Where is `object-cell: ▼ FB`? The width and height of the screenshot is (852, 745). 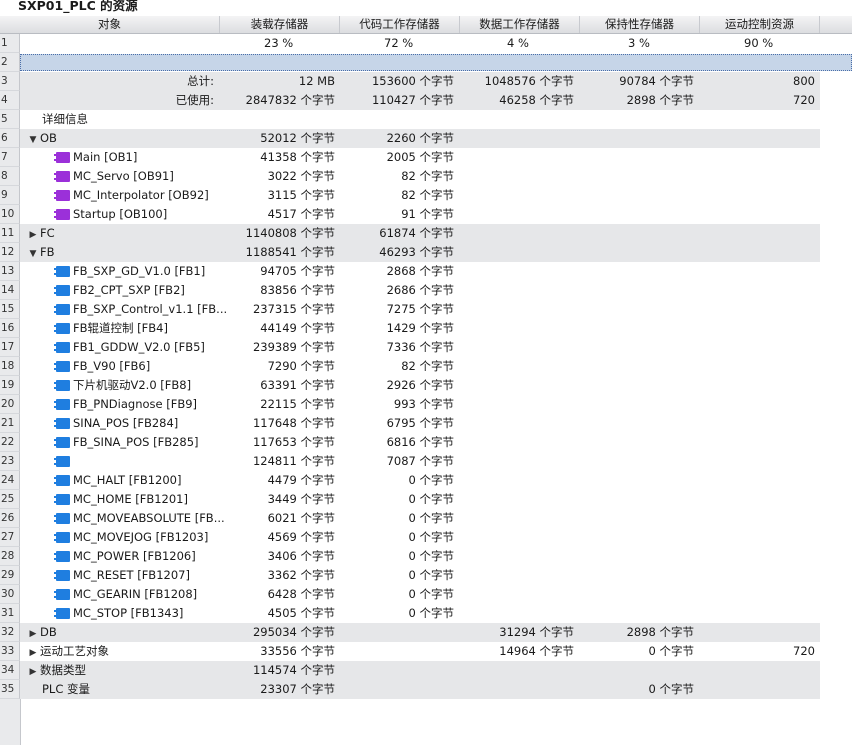 object-cell: ▼ FB is located at coordinates (122, 252).